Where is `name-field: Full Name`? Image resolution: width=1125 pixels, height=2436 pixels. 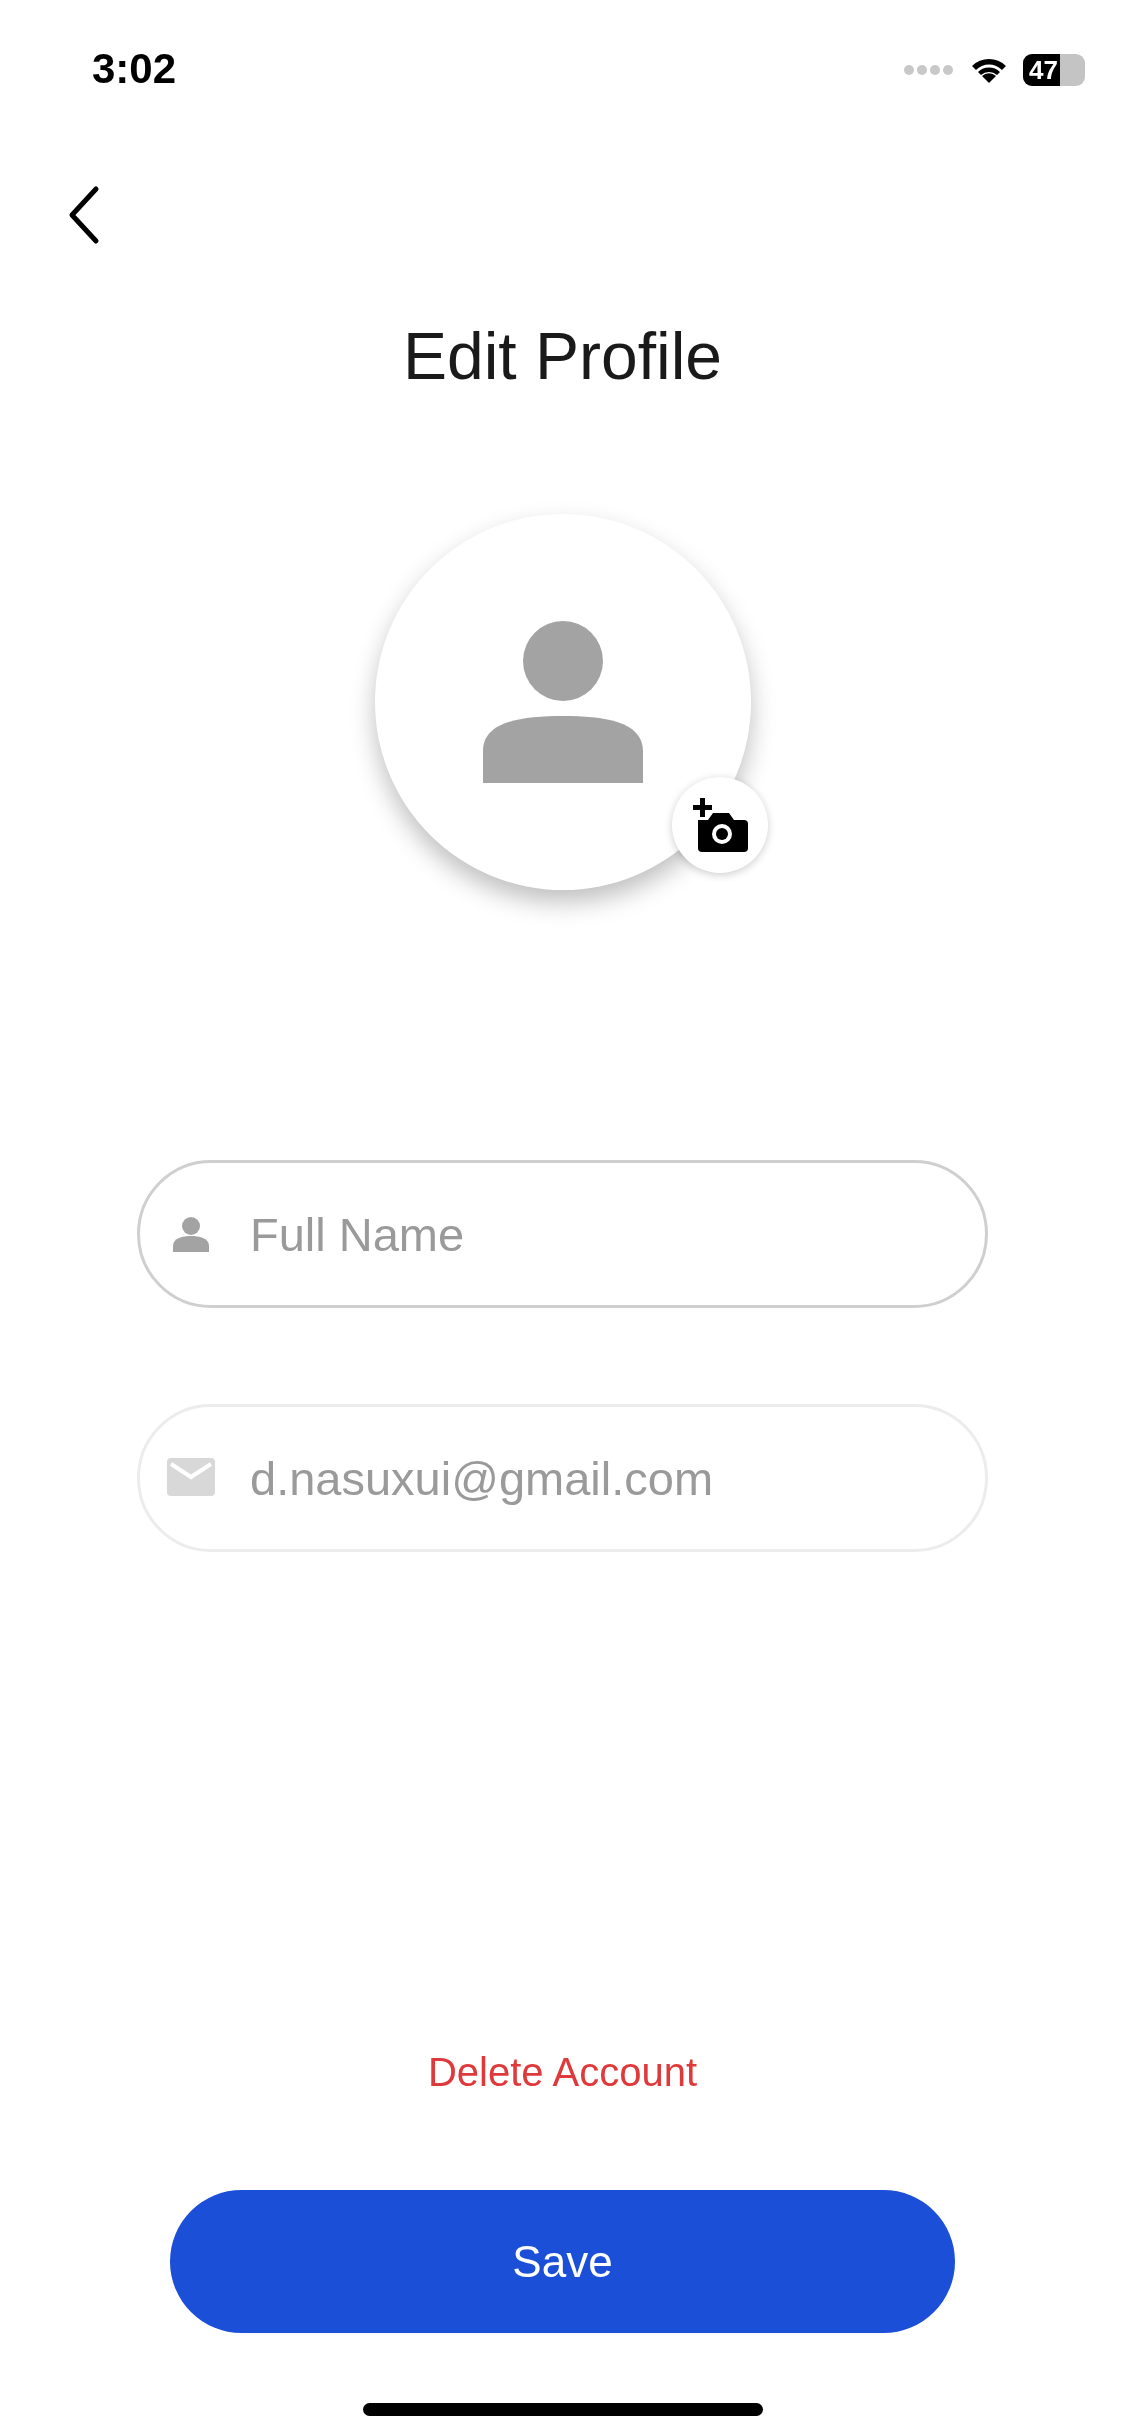 name-field: Full Name is located at coordinates (562, 1234).